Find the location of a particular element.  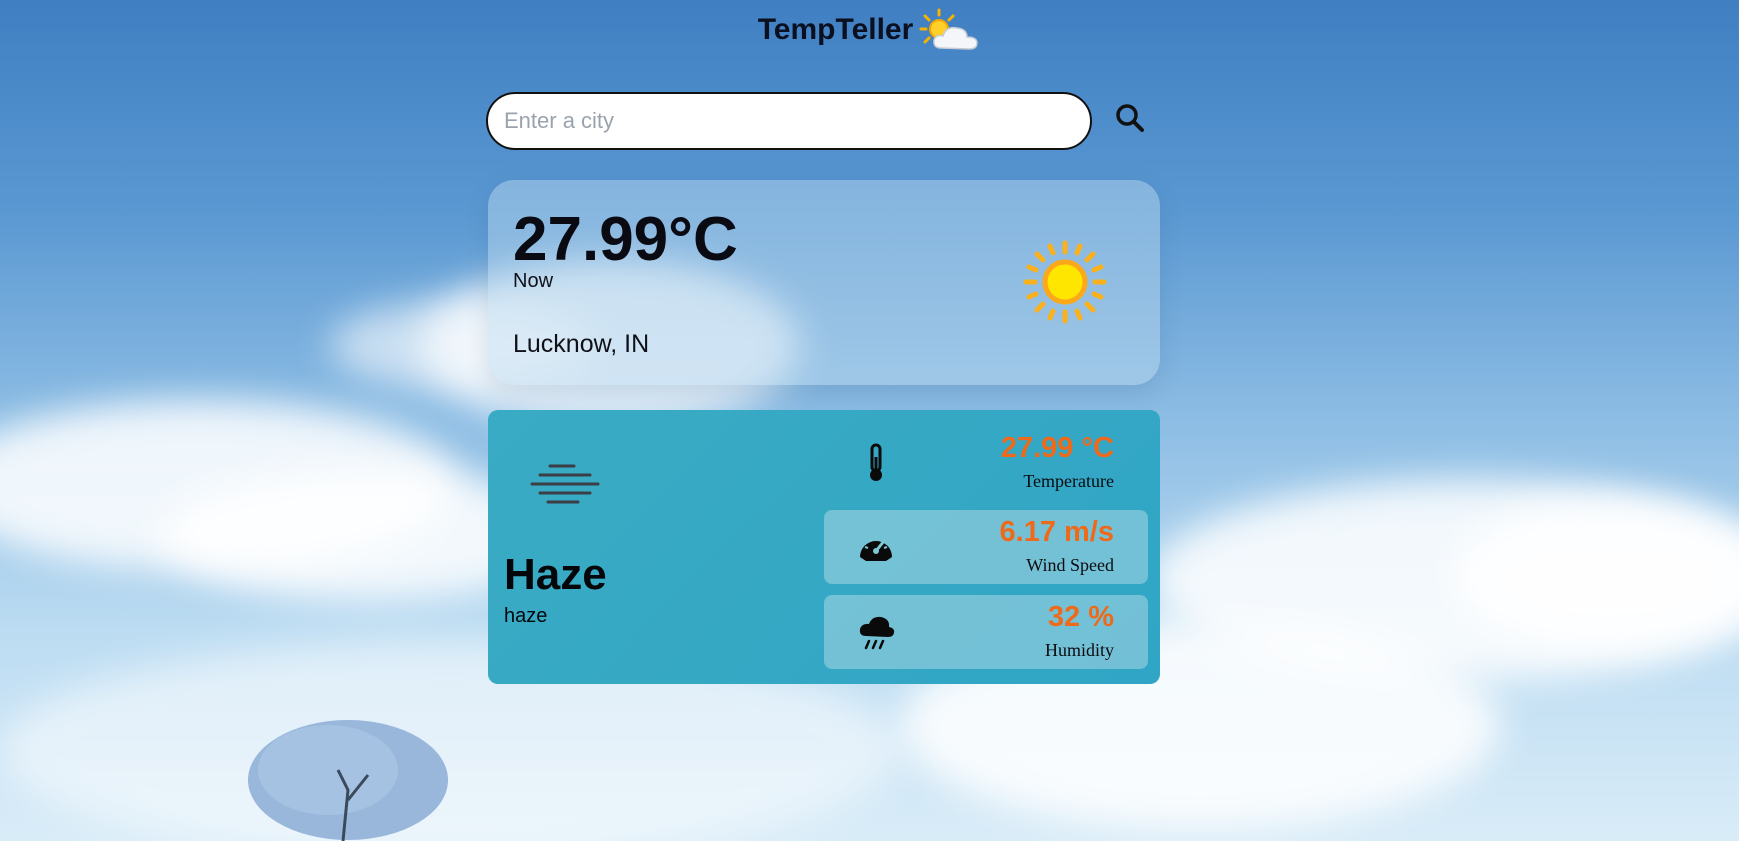

current-temperature: 27.99°C is located at coordinates (625, 239).